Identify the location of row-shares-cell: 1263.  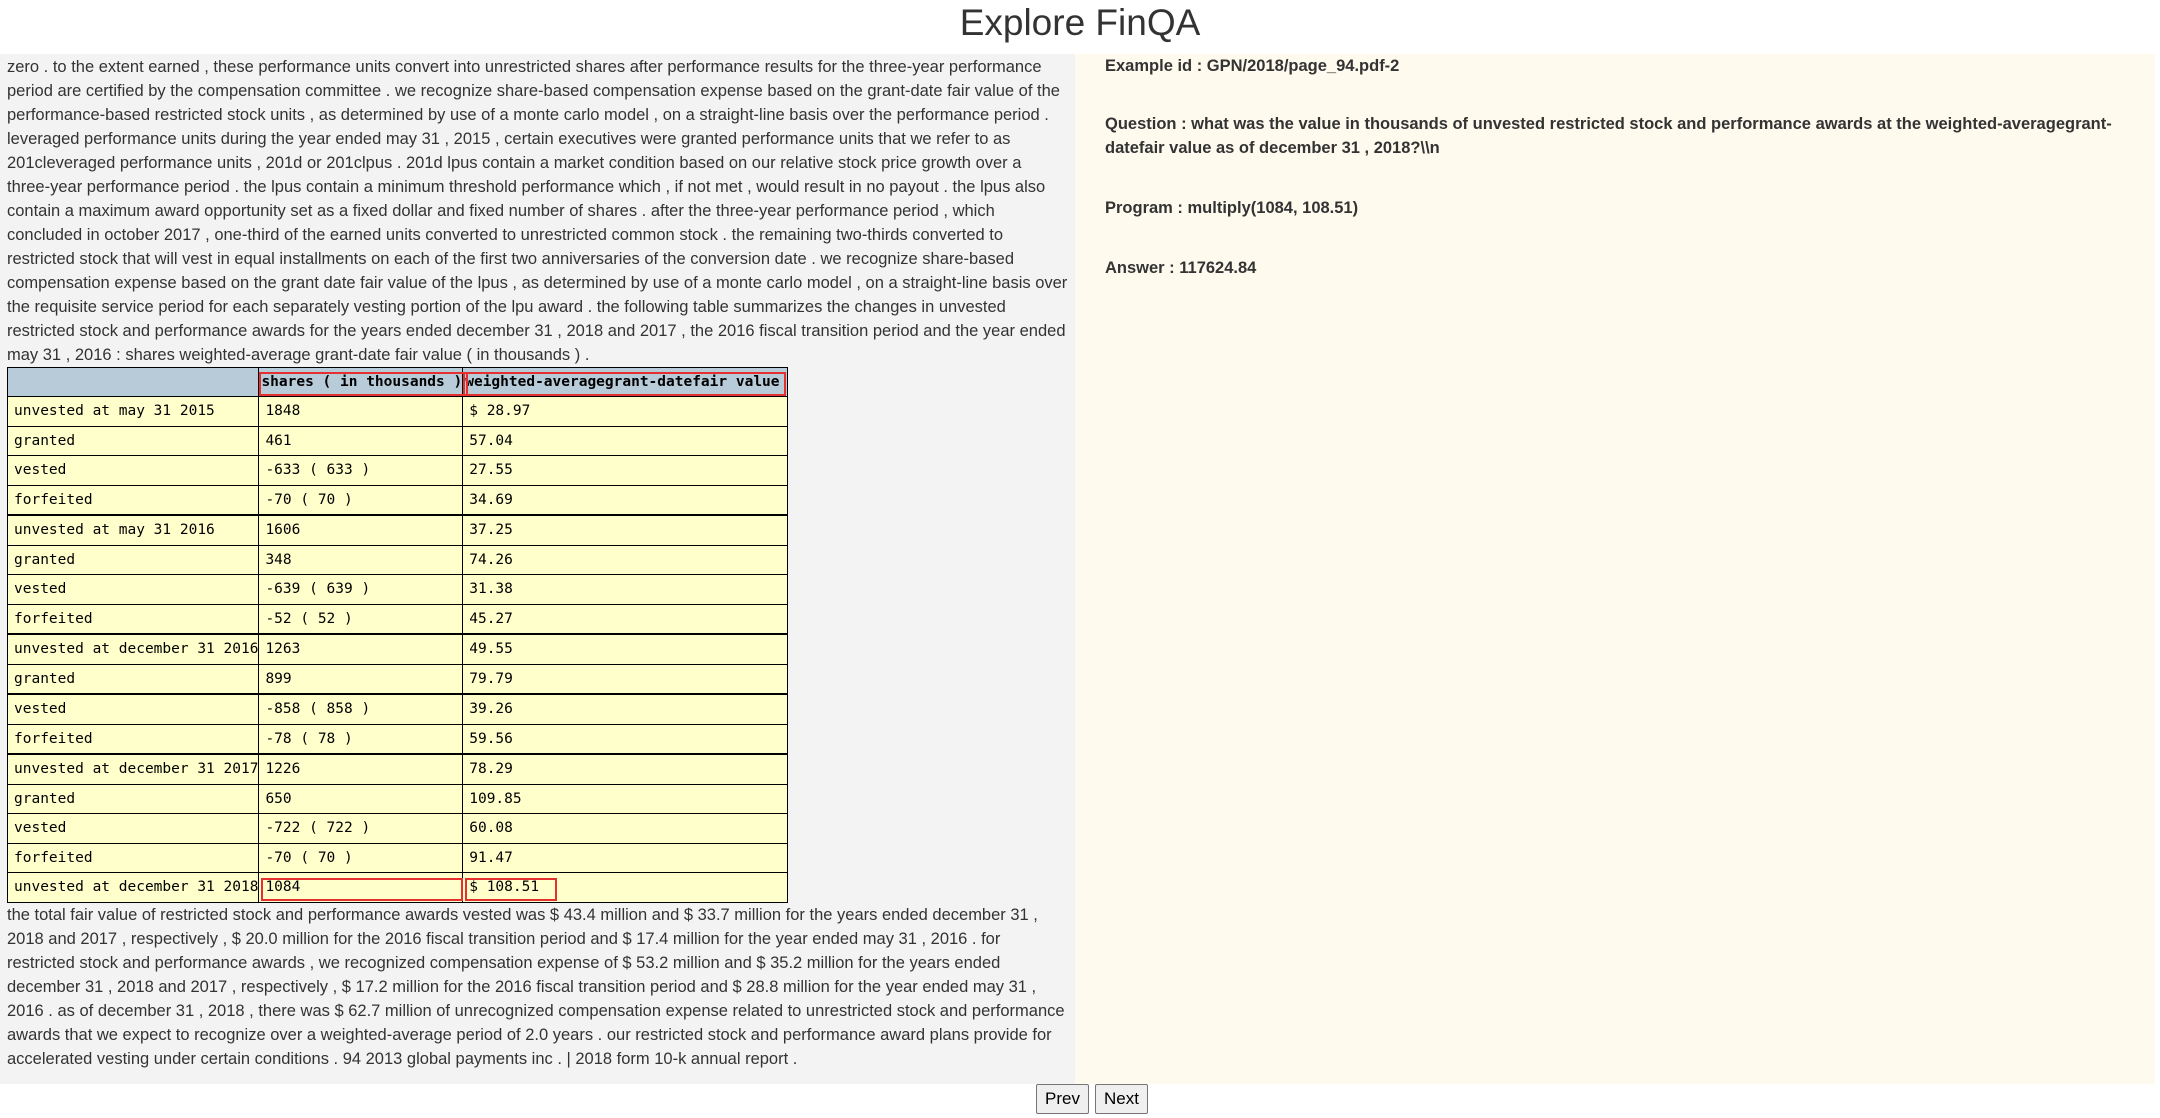
(361, 649).